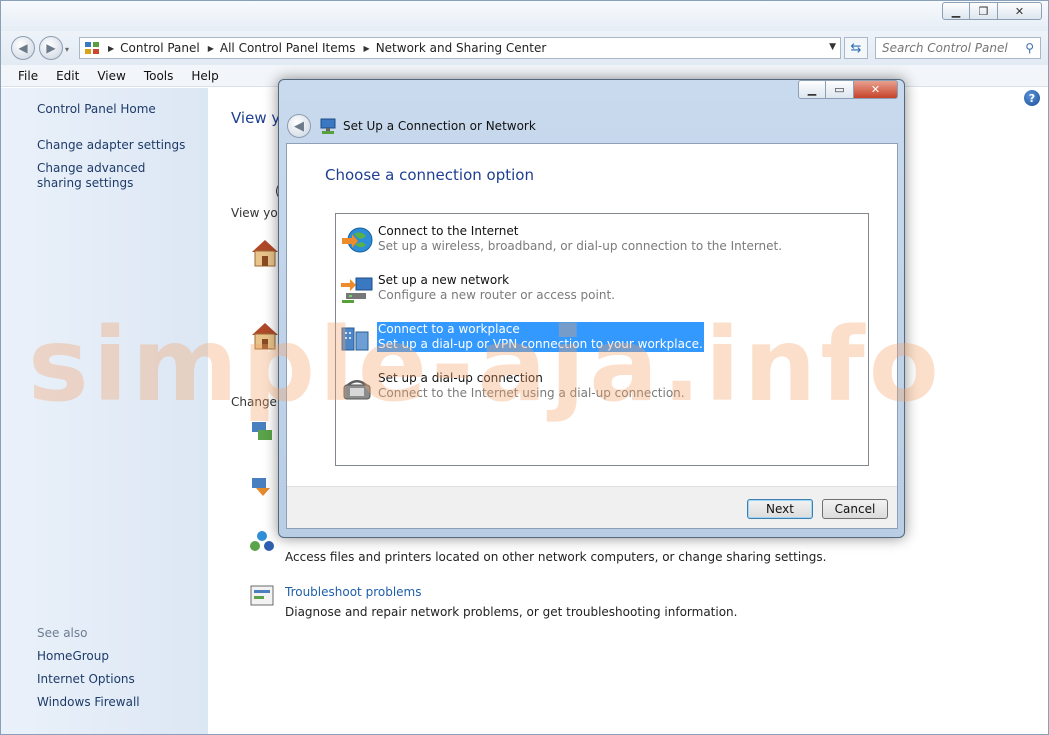  I want to click on sidebar-internet-options: Internet Options, so click(86, 679).